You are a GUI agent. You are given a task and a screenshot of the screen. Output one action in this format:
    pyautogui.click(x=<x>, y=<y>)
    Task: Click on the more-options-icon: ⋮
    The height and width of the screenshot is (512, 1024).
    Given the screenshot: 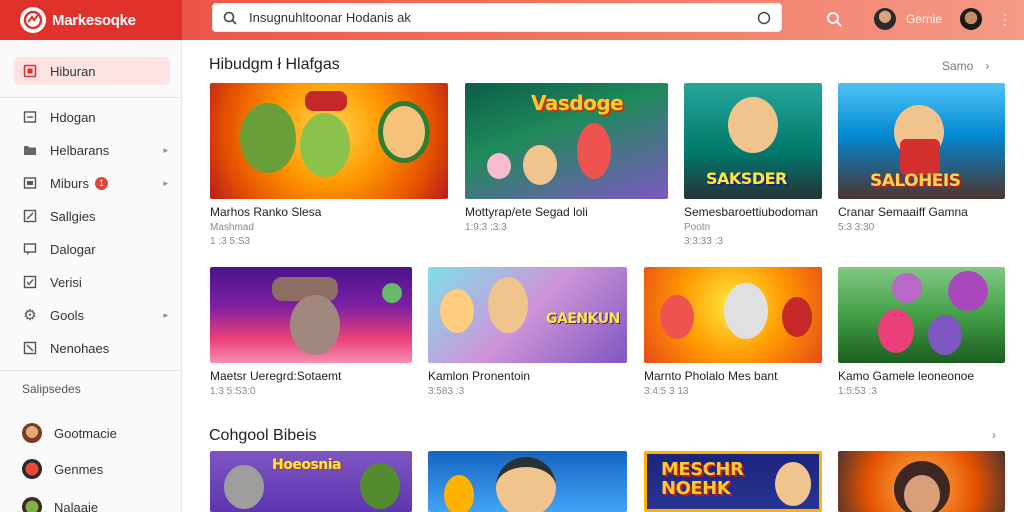 What is the action you would take?
    pyautogui.click(x=1005, y=19)
    